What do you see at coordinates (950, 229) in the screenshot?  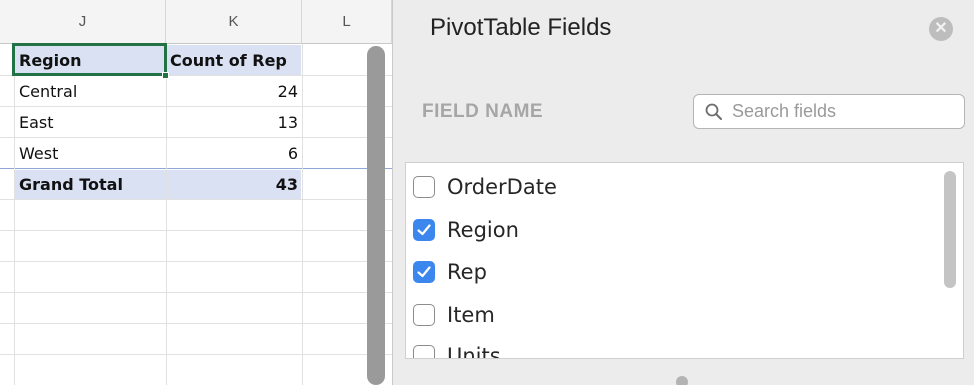 I see `field-list-scrollbar` at bounding box center [950, 229].